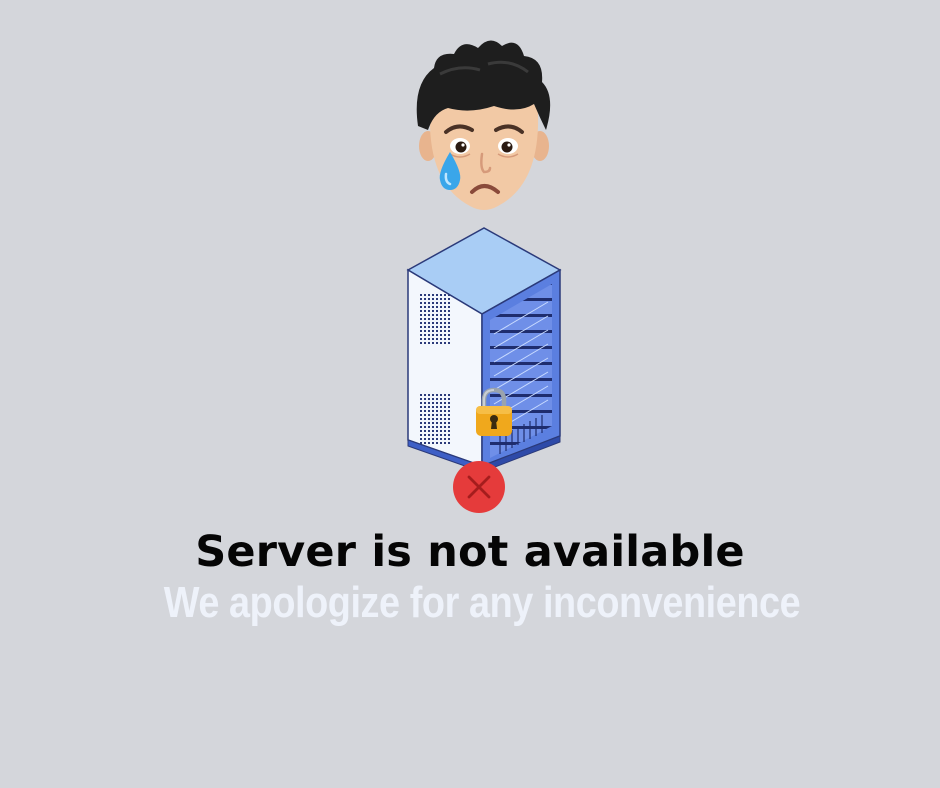 The image size is (940, 788). What do you see at coordinates (484, 350) in the screenshot?
I see `server-rack-icon` at bounding box center [484, 350].